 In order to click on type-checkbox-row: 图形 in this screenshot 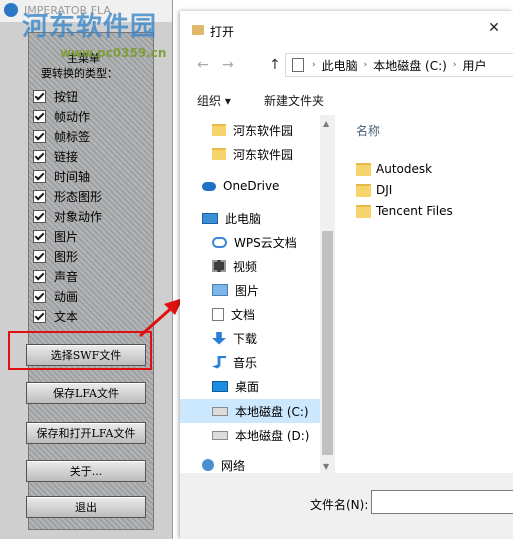, I will do `click(55, 256)`.